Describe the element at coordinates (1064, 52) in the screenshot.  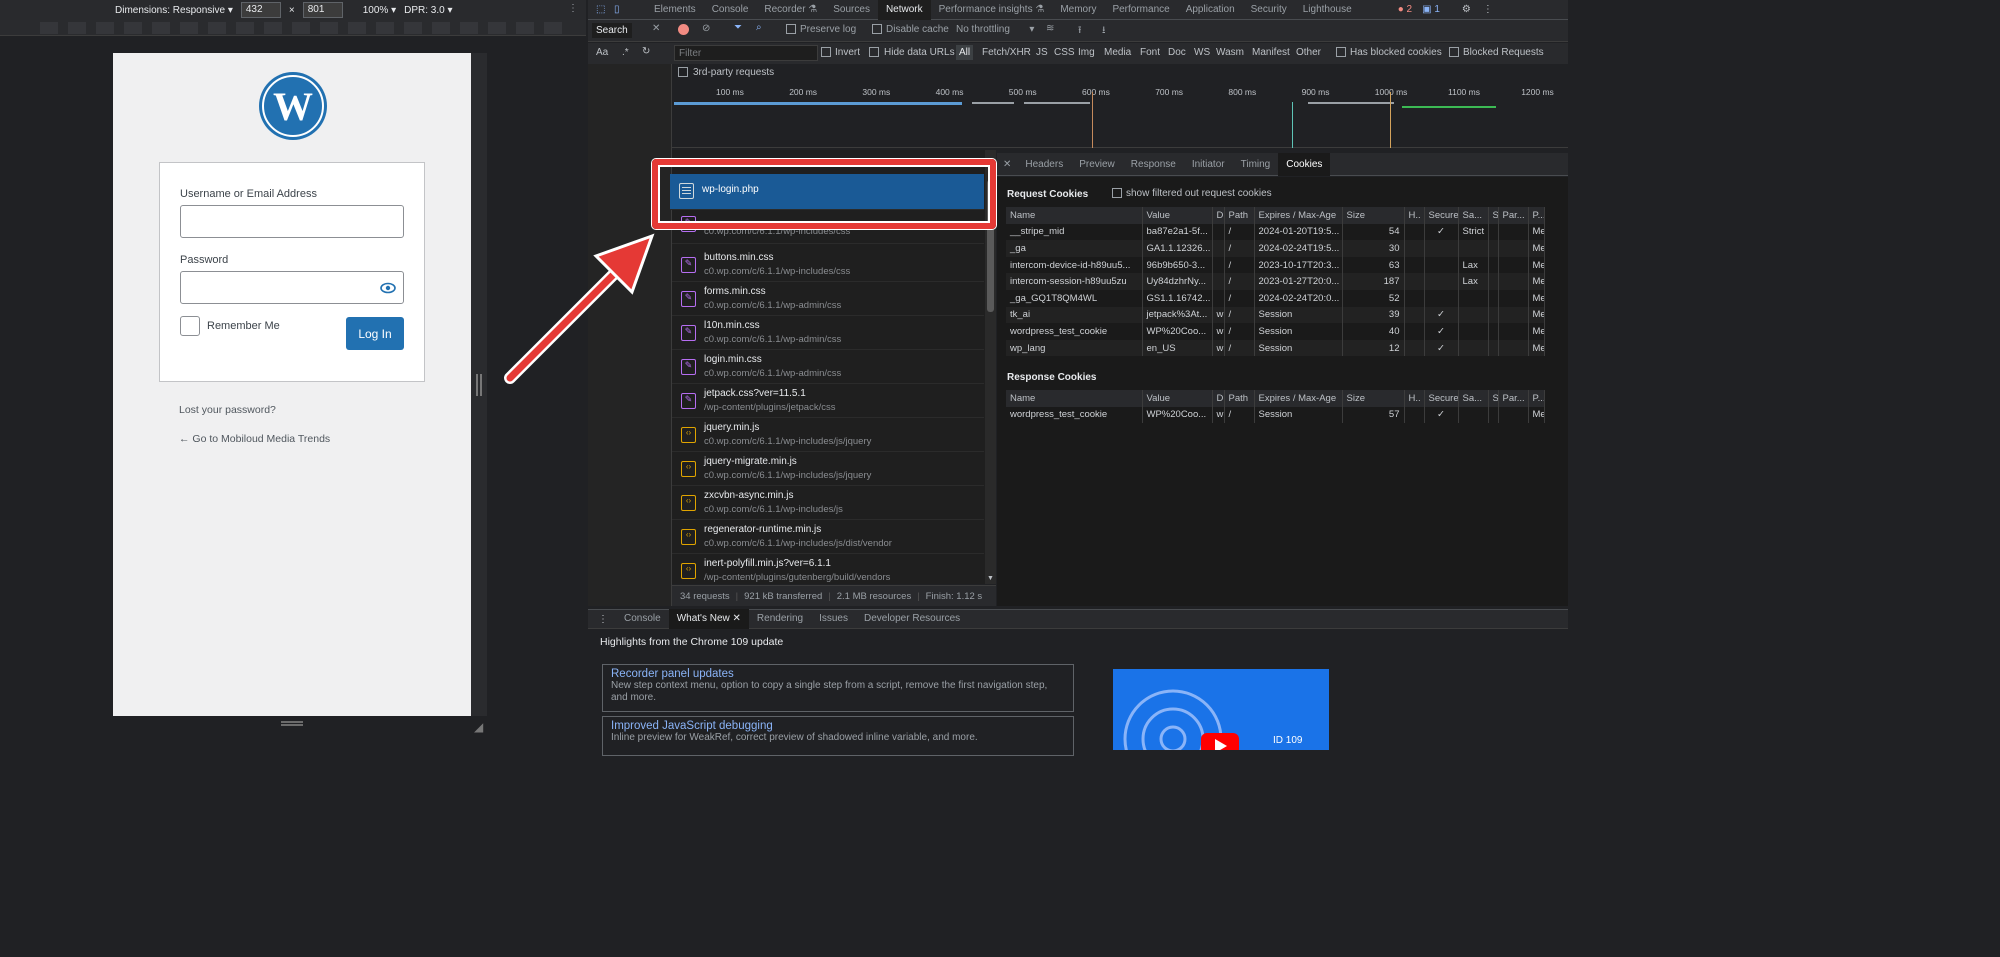
I see `filter-type-css: CSS` at that location.